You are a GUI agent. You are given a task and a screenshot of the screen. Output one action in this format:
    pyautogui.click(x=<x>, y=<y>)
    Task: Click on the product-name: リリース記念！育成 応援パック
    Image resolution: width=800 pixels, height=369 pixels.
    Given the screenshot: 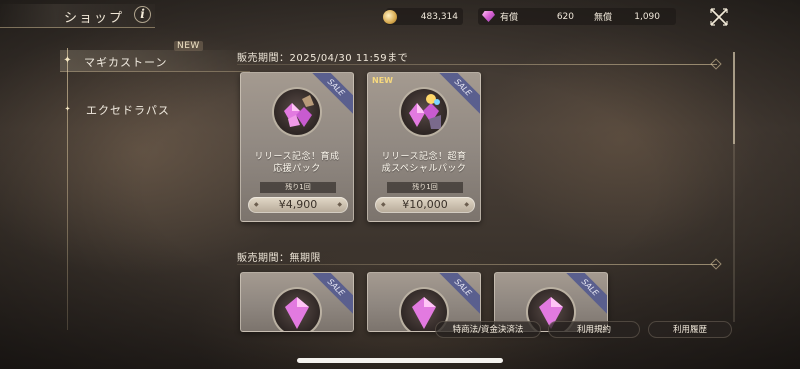 What is the action you would take?
    pyautogui.click(x=297, y=163)
    